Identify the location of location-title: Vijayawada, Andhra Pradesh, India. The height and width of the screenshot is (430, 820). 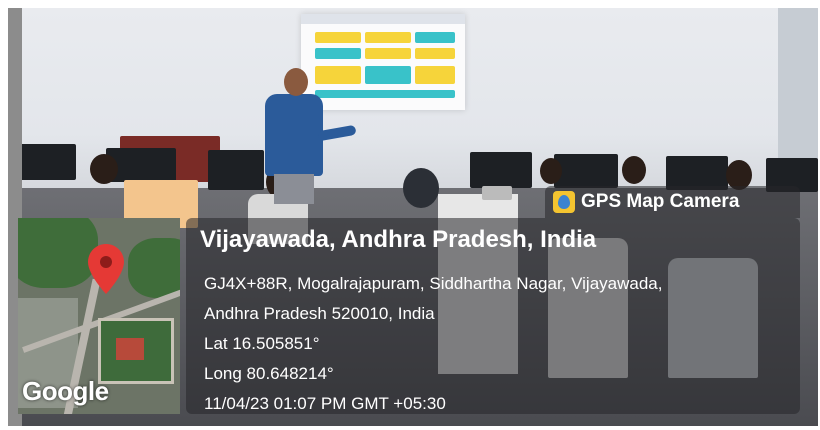
(398, 239).